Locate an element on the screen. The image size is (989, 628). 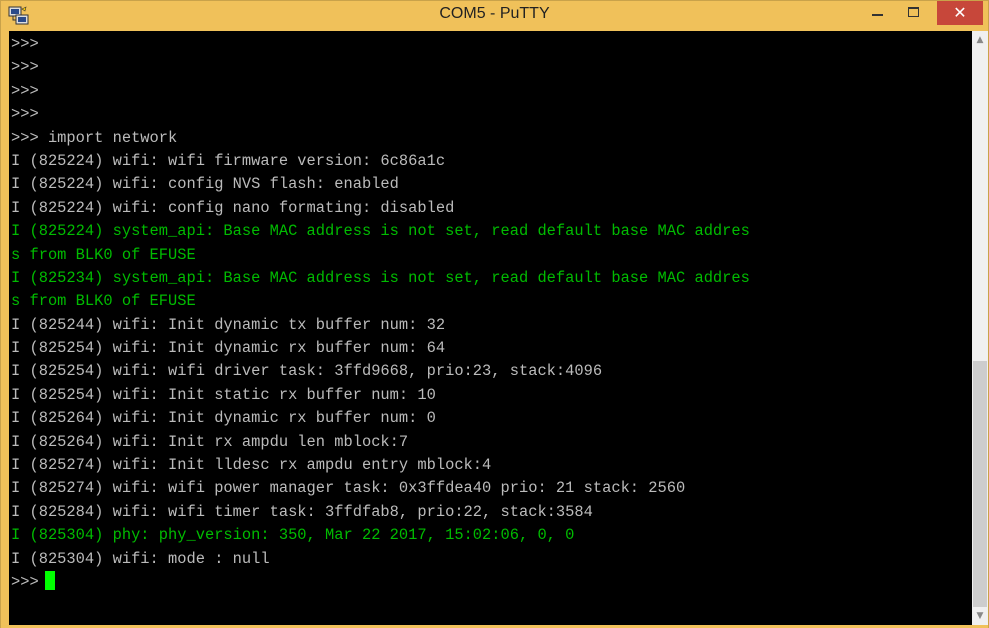
minimize-icon is located at coordinates (877, 15).